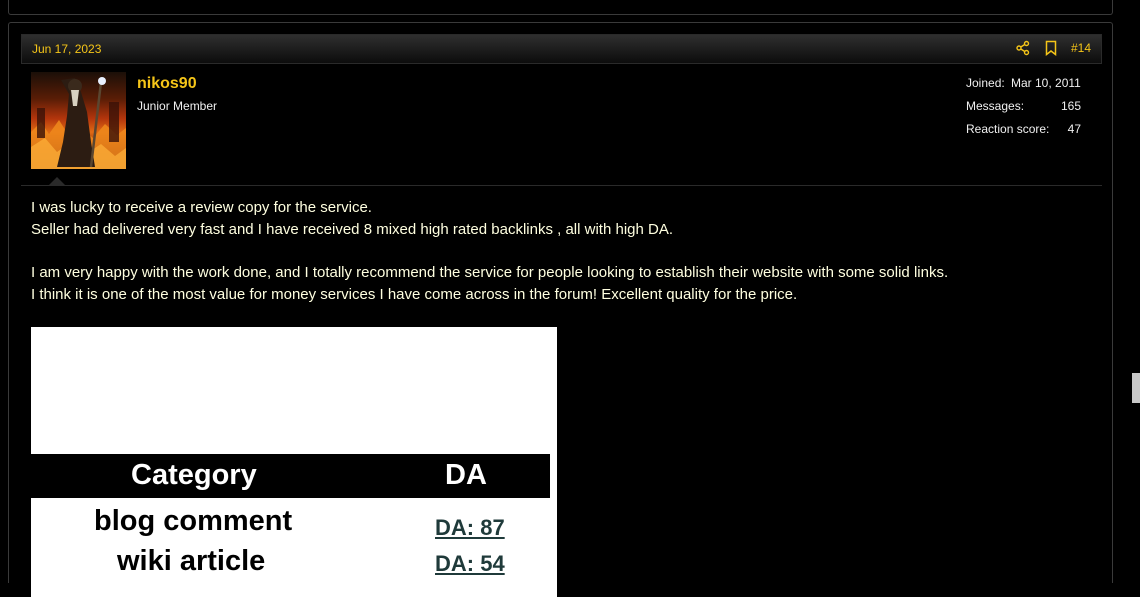  I want to click on post-actions: #14, so click(1053, 48).